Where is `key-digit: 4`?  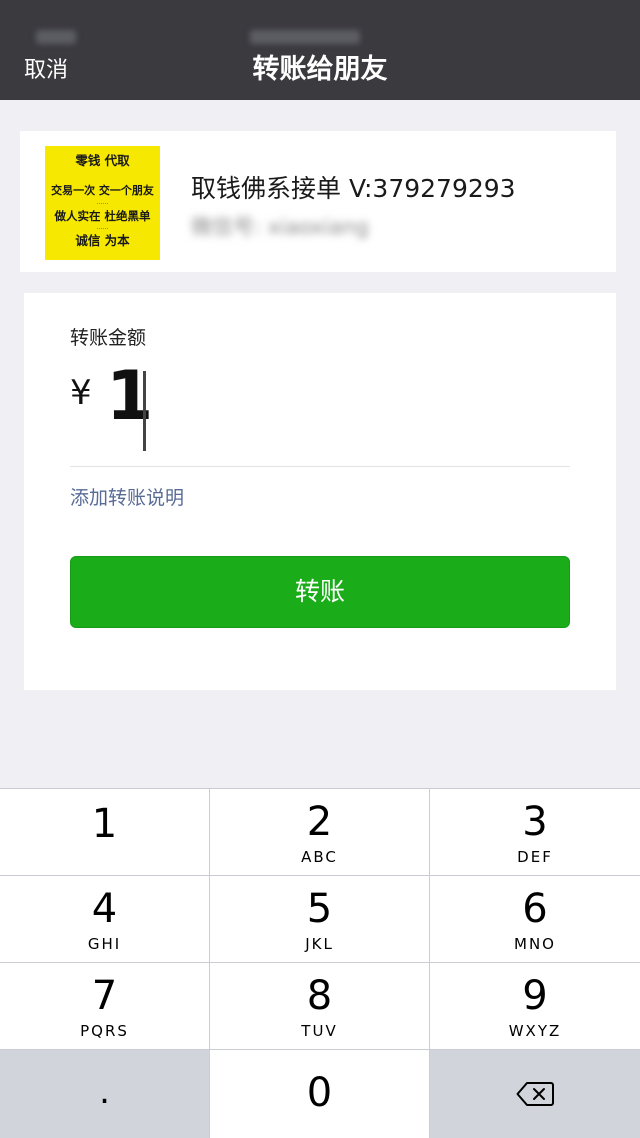
key-digit: 4 is located at coordinates (104, 909).